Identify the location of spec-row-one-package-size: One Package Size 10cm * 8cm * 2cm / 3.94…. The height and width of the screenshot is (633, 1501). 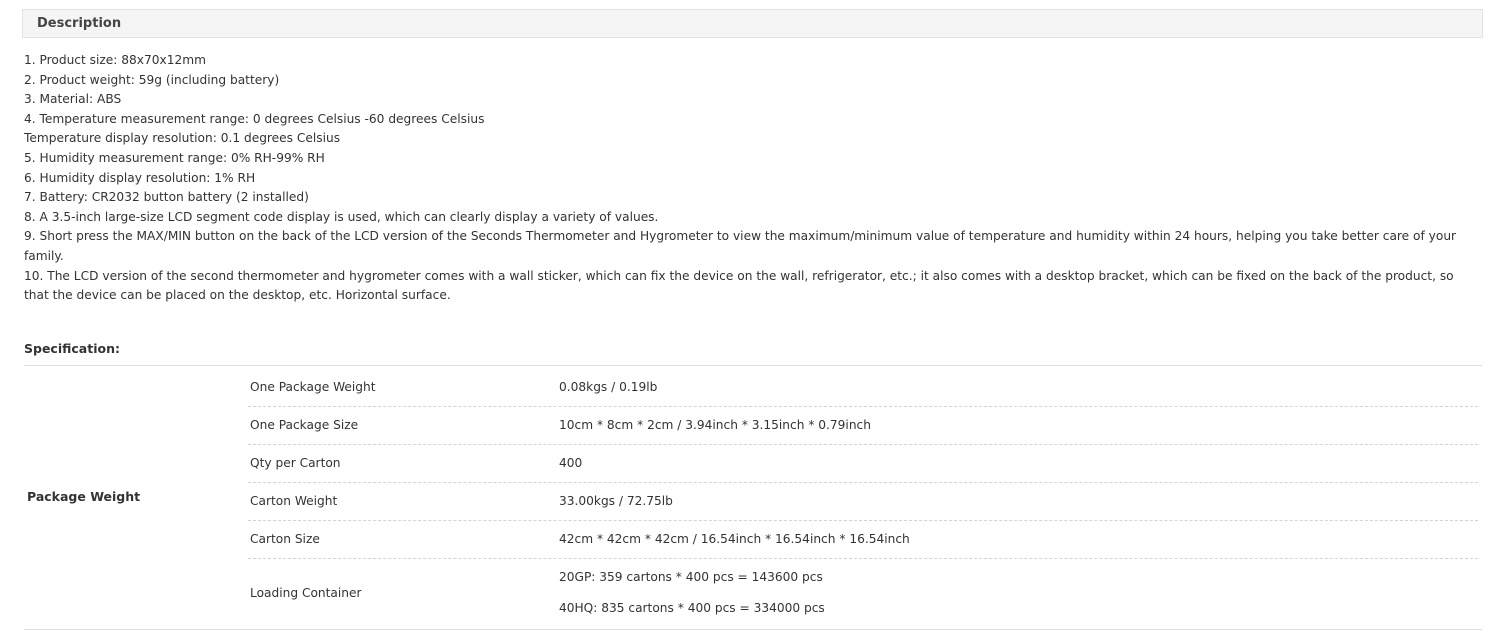
(863, 426).